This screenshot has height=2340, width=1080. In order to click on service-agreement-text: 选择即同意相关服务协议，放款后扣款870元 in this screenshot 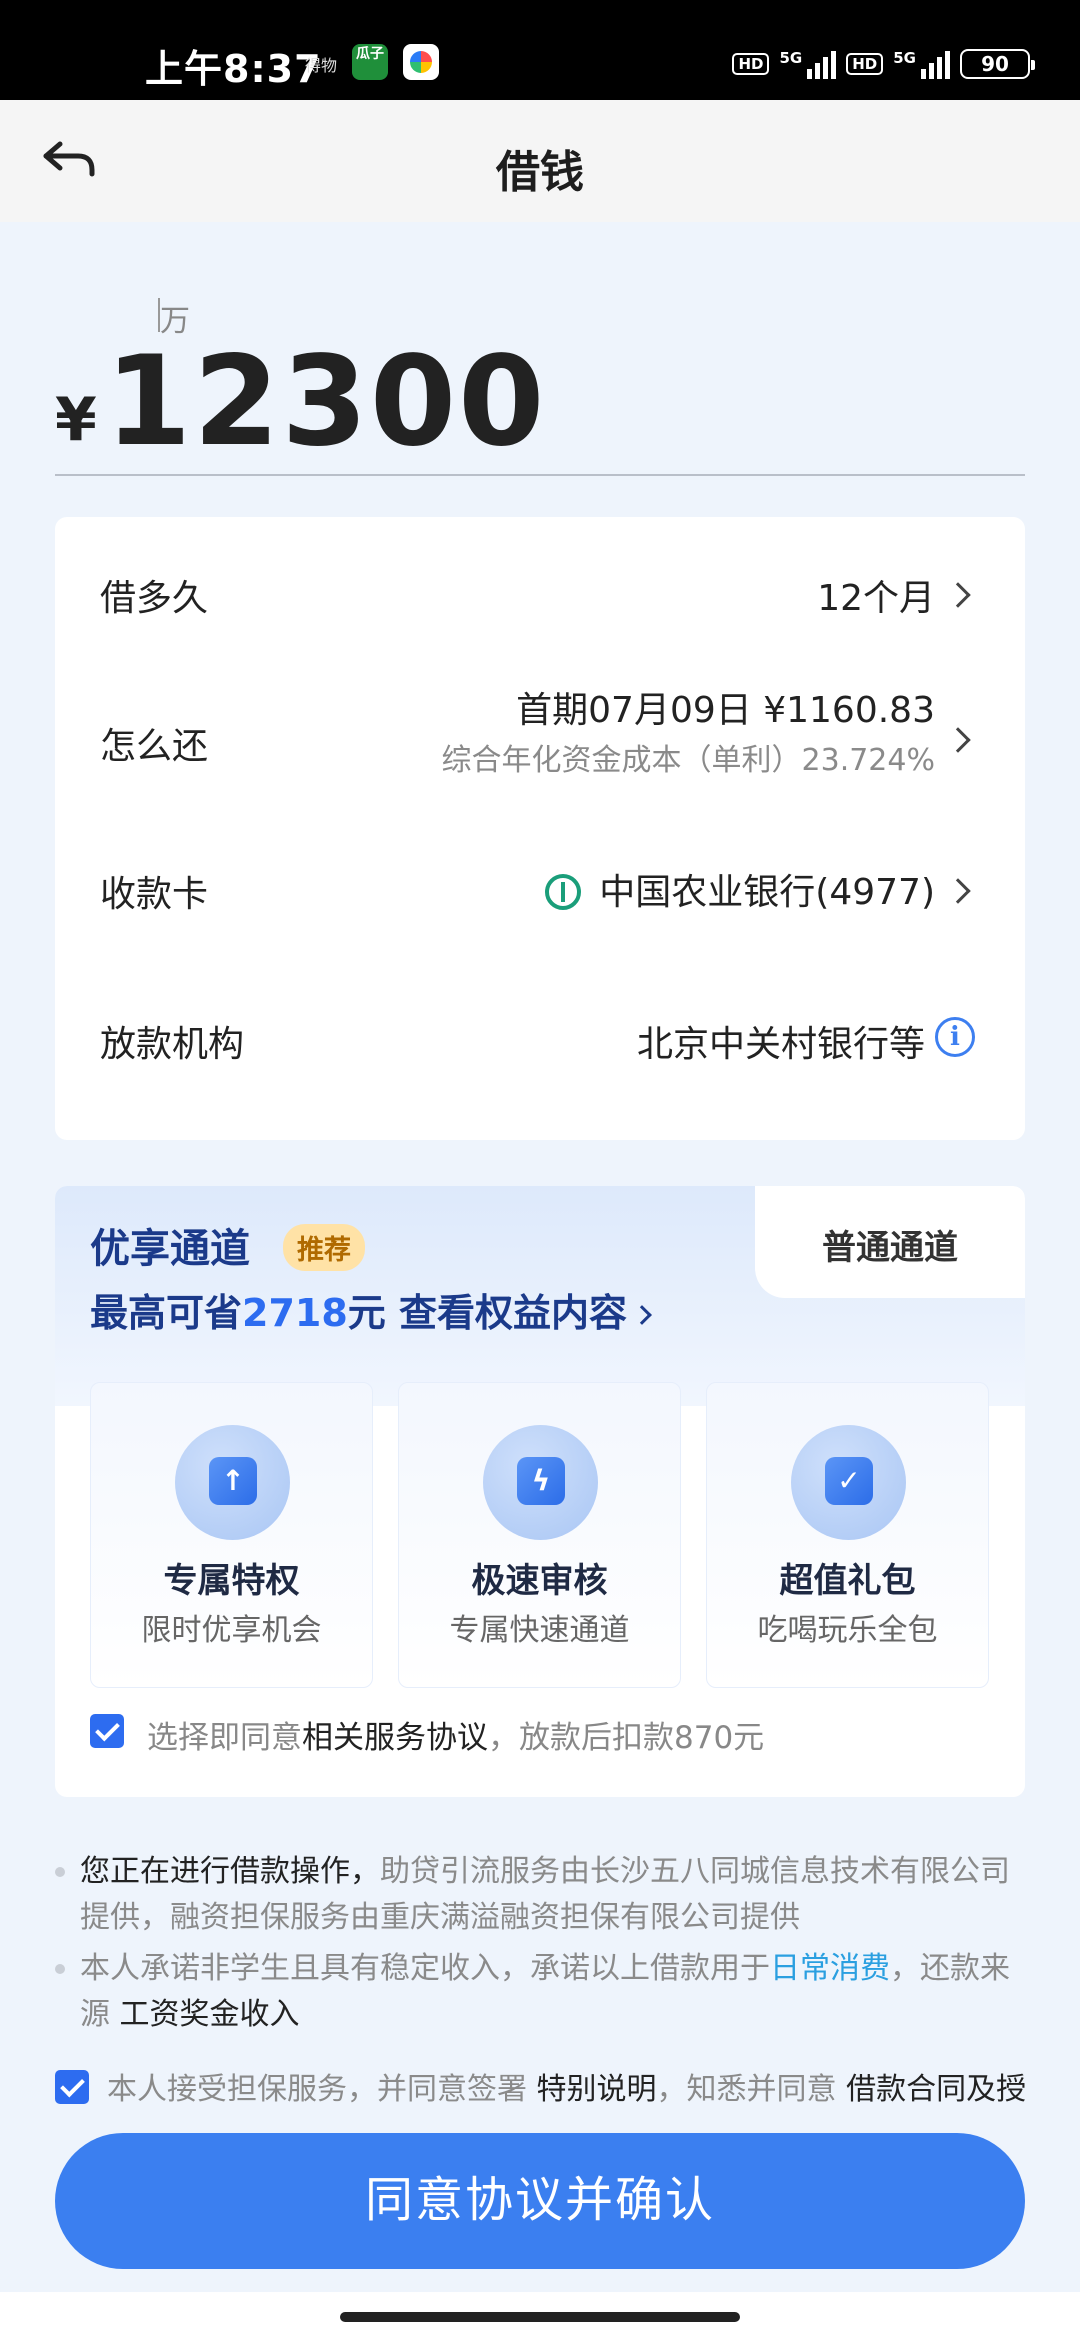, I will do `click(456, 1738)`.